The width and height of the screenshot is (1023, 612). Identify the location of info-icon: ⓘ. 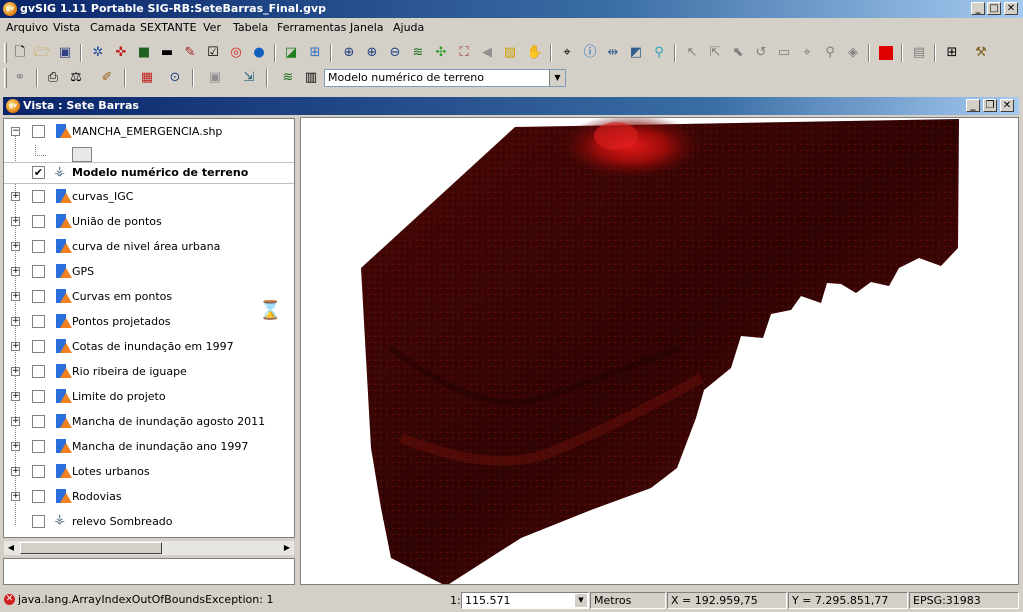
(590, 53).